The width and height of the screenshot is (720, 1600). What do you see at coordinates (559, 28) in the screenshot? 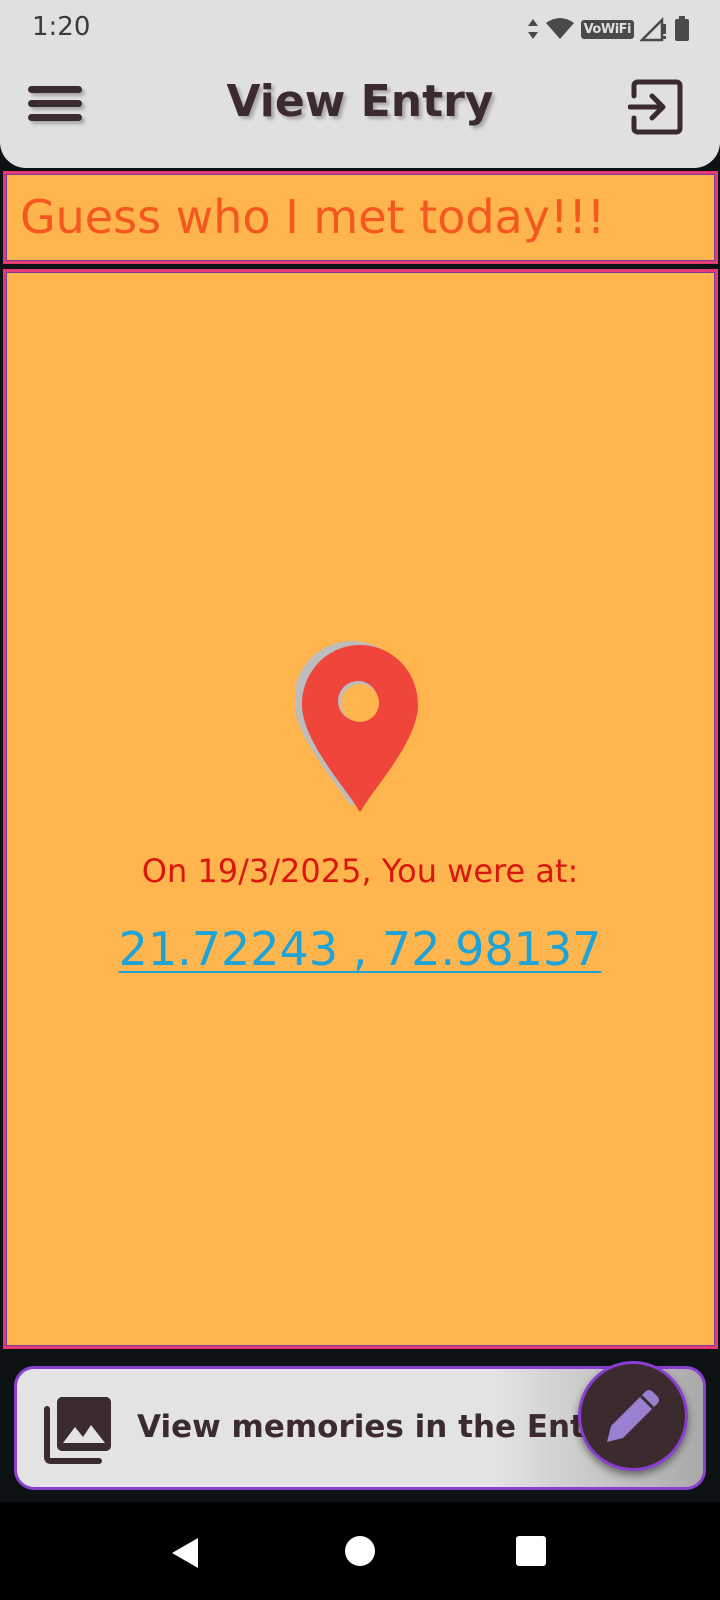
I see `wifi-icon` at bounding box center [559, 28].